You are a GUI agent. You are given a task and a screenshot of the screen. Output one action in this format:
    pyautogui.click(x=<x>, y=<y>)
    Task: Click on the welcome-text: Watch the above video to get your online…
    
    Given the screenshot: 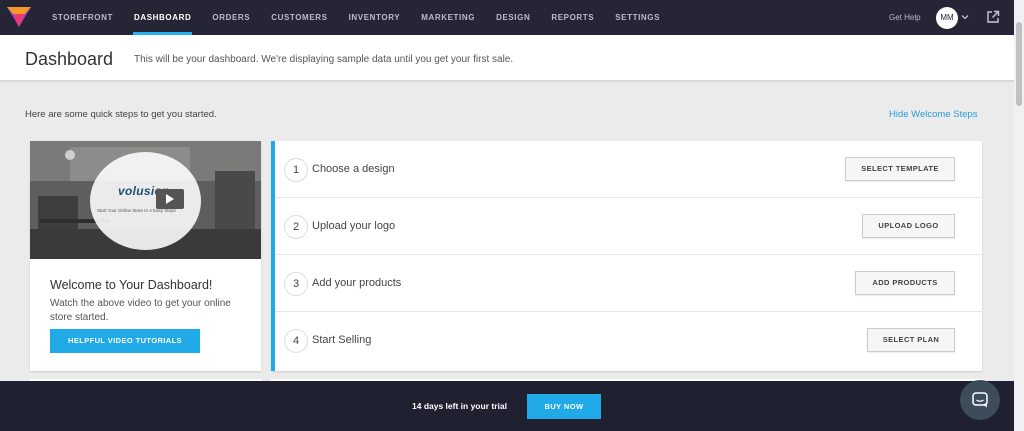 What is the action you would take?
    pyautogui.click(x=140, y=310)
    